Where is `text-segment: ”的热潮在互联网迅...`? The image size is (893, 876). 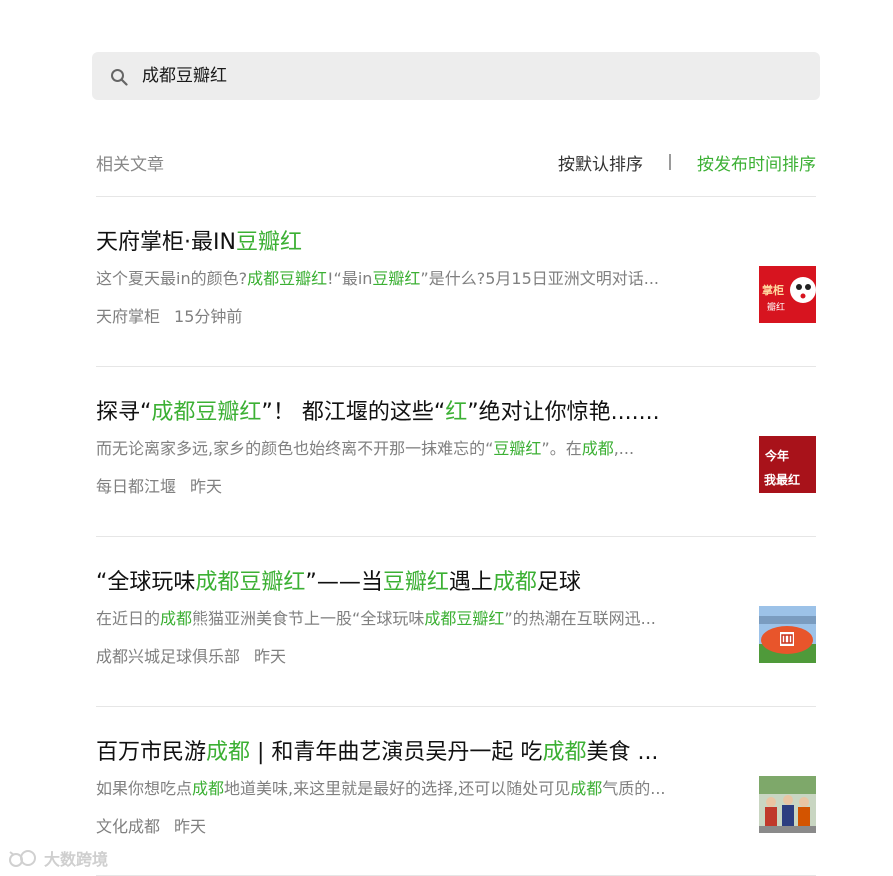 text-segment: ”的热潮在互联网迅... is located at coordinates (580, 618).